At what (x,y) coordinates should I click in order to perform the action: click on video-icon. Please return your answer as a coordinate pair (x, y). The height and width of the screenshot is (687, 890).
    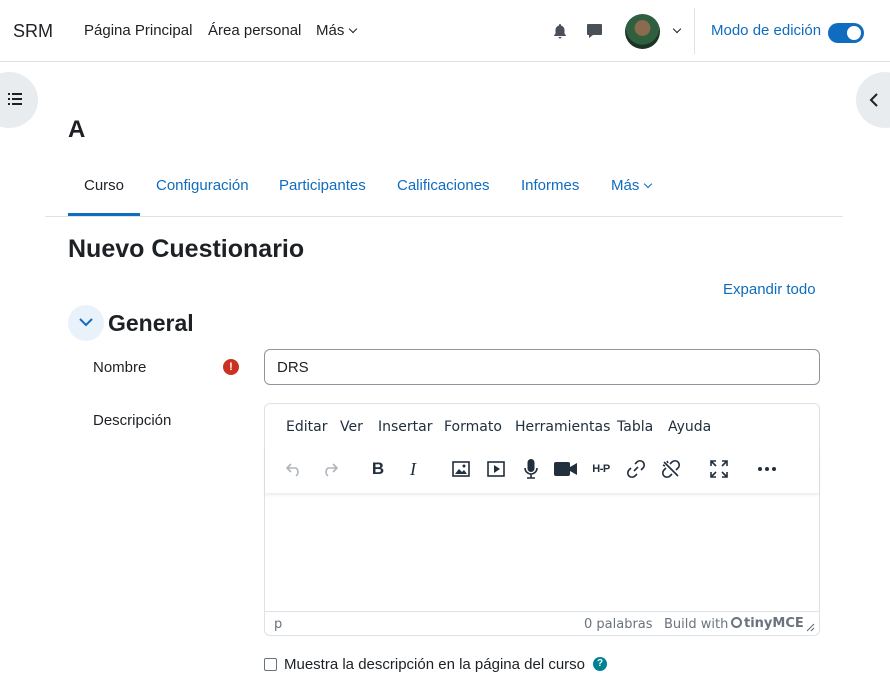
    Looking at the image, I should click on (566, 469).